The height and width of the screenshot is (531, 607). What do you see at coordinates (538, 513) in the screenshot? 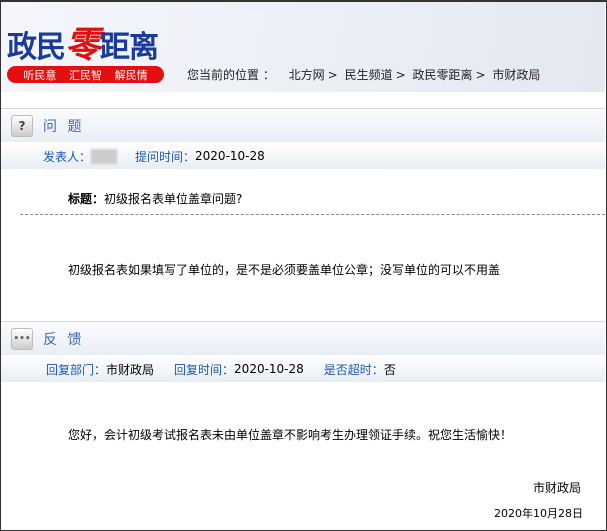
I see `reply-date: 2020年10月28日` at bounding box center [538, 513].